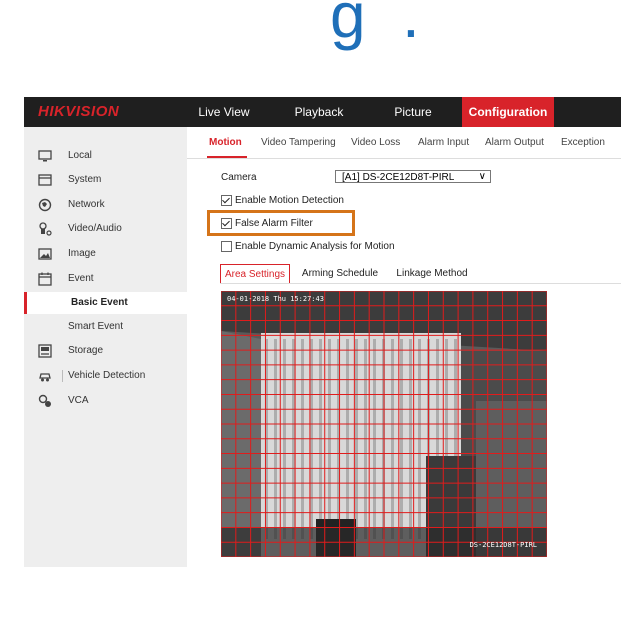  I want to click on subtab-linkage-method: Linkage Method, so click(432, 274).